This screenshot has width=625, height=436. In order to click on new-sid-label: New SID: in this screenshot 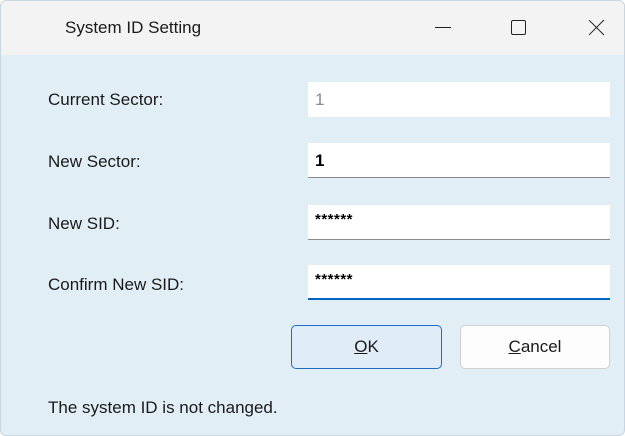, I will do `click(84, 223)`.